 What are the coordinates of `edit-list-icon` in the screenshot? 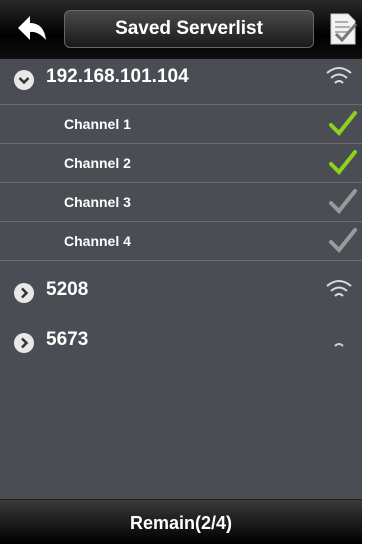 It's located at (344, 29).